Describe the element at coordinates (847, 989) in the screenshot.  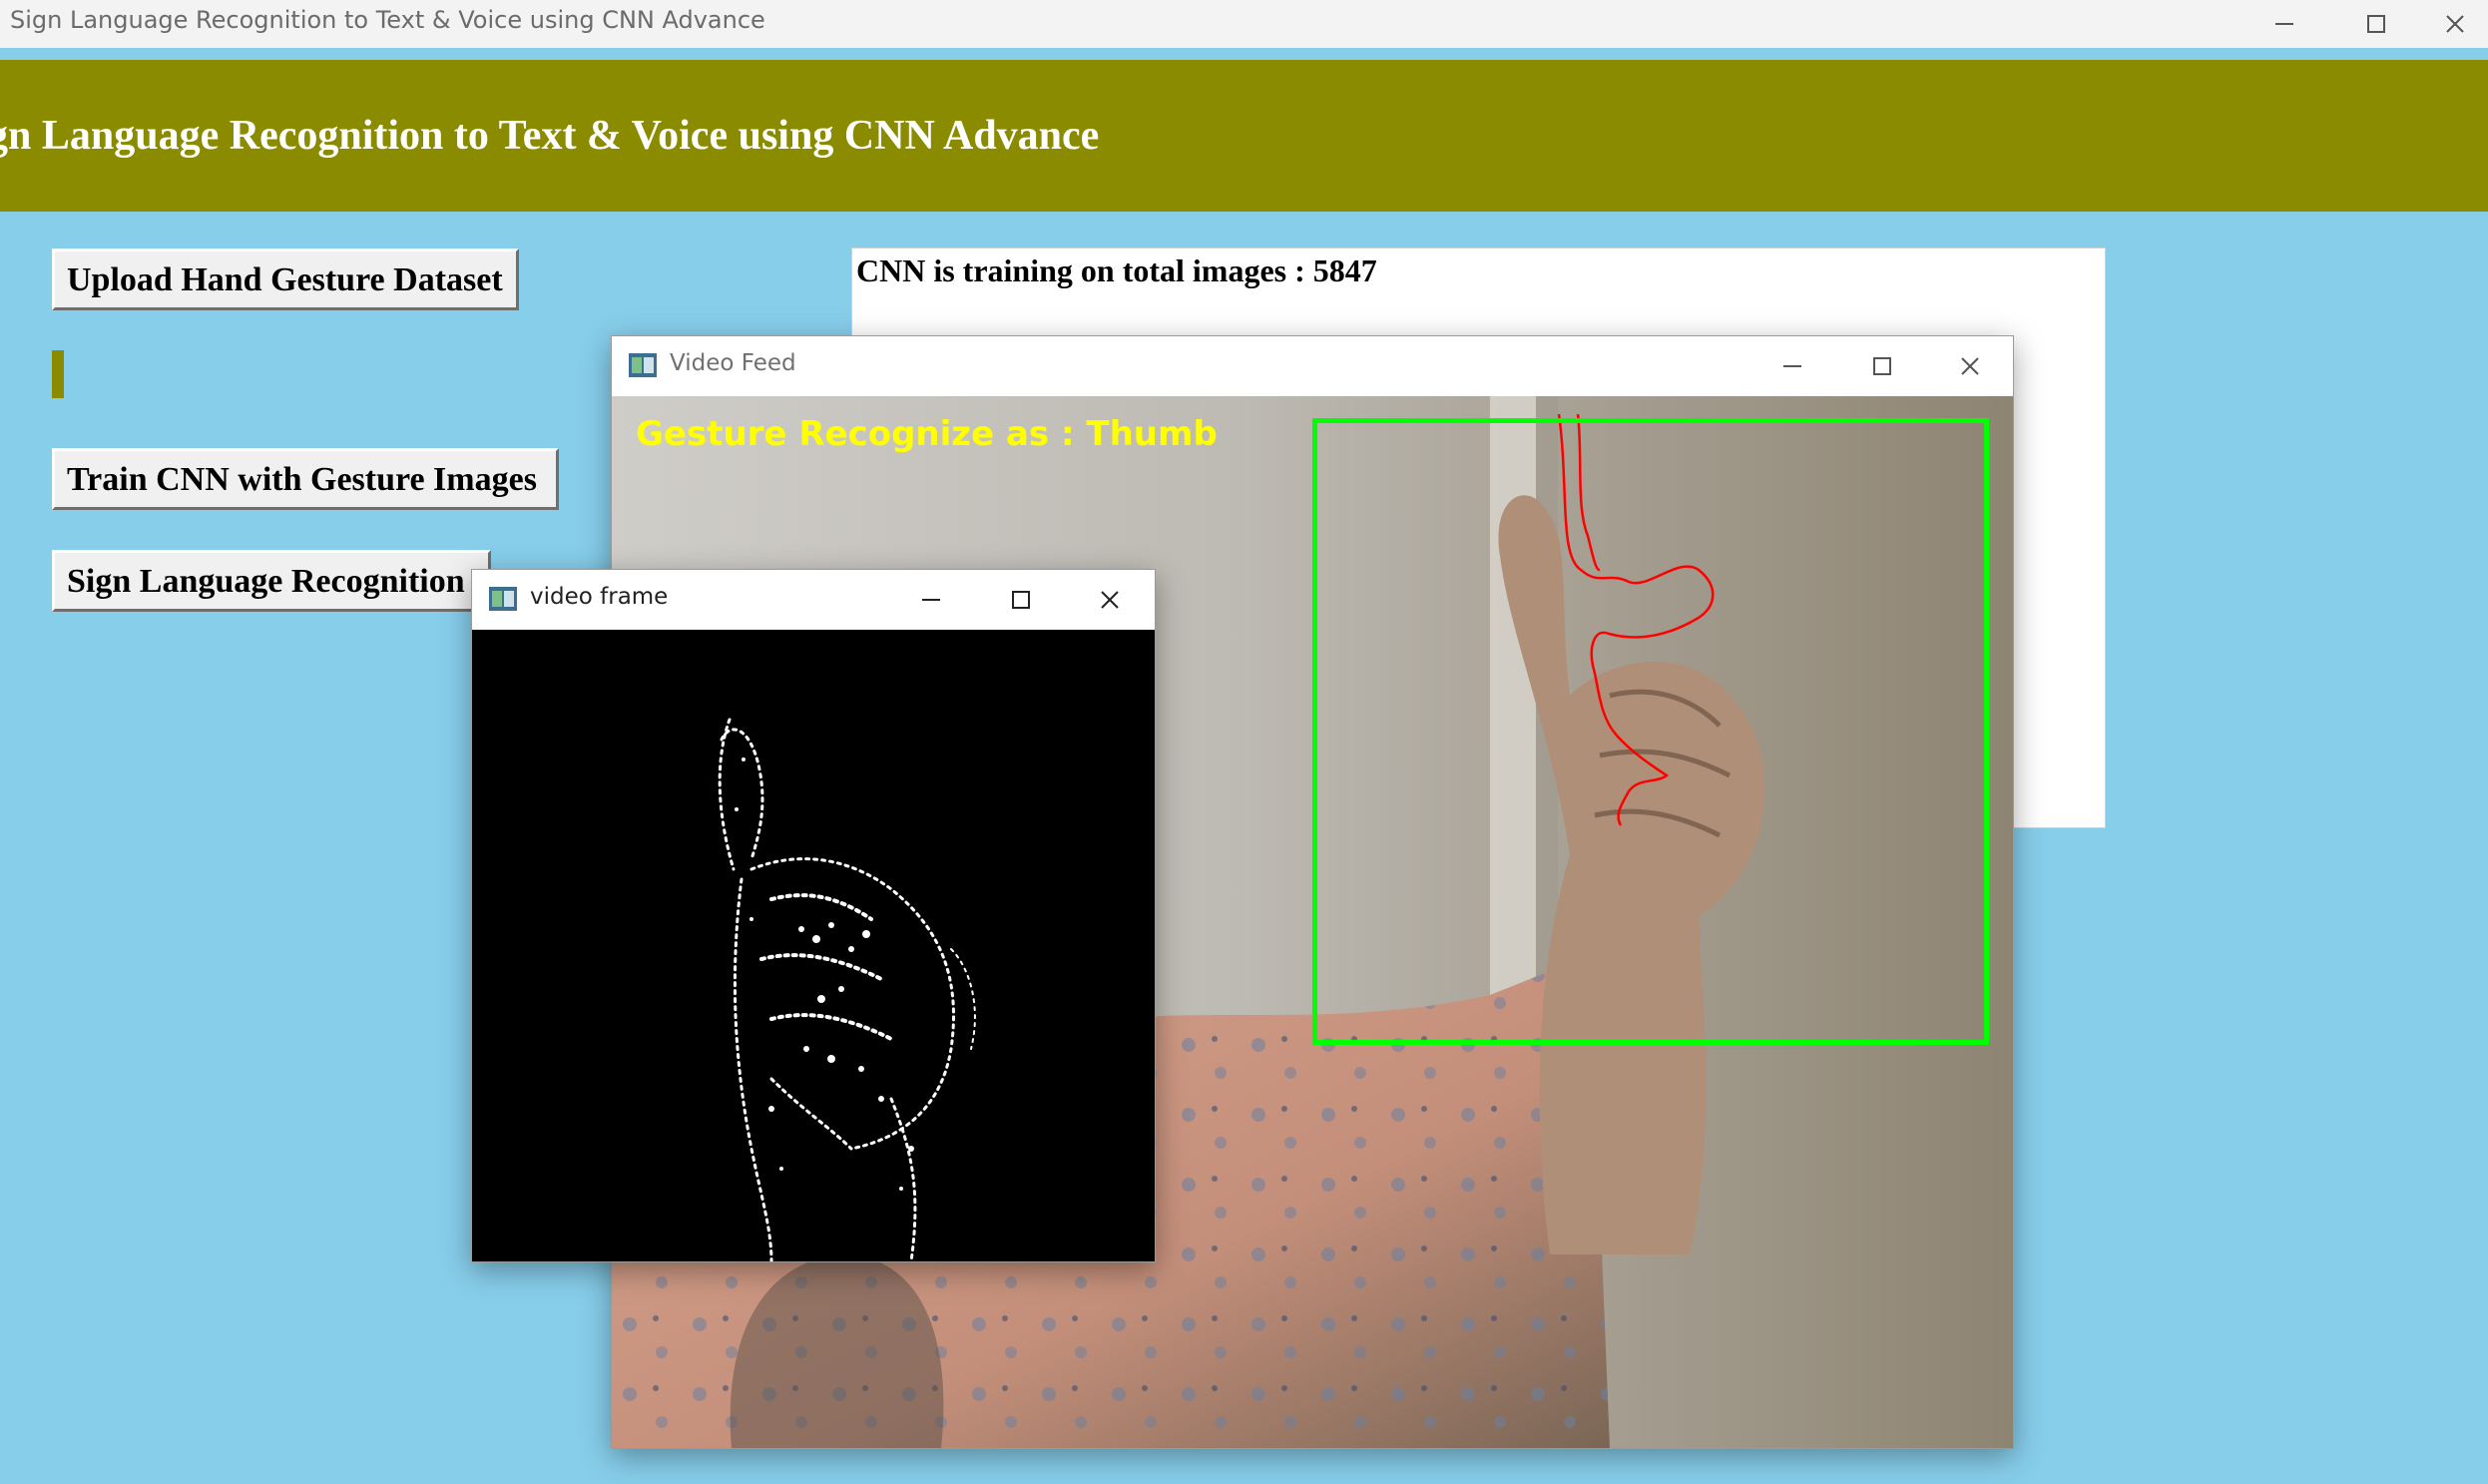
I see `threshold-image` at that location.